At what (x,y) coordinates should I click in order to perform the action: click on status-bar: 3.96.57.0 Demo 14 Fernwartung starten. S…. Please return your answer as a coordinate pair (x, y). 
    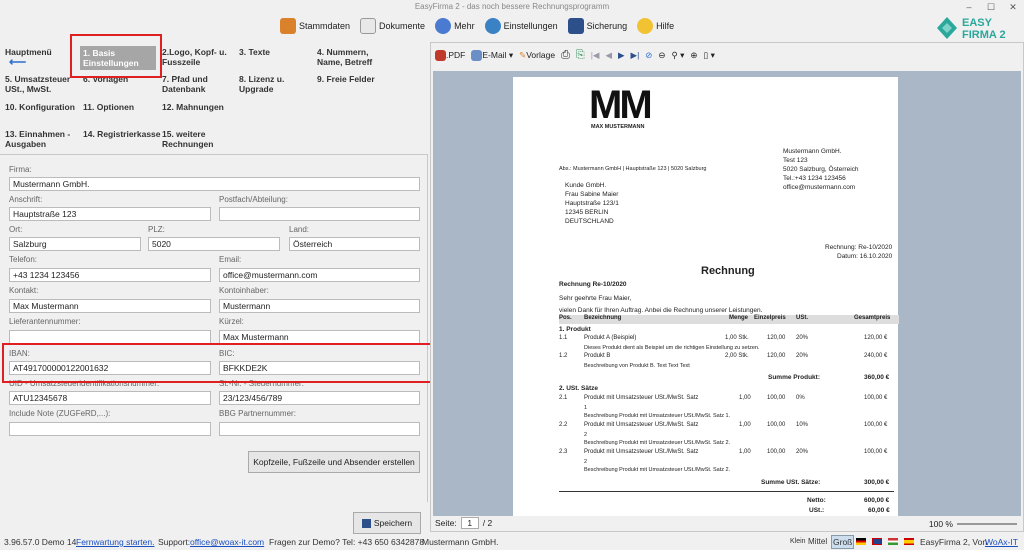
    Looking at the image, I should click on (512, 542).